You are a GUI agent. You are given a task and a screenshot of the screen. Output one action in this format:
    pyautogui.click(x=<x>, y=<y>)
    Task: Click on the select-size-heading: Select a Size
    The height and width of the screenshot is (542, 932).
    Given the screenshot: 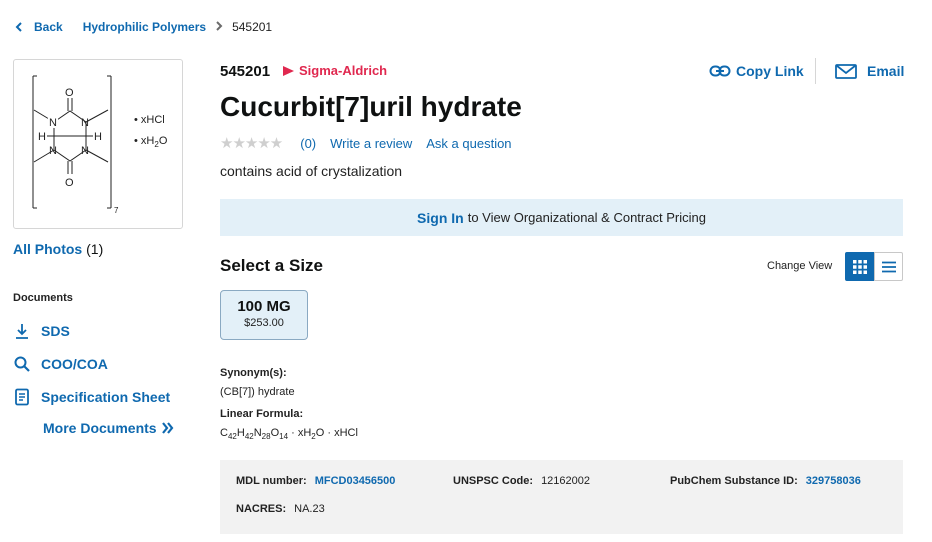 What is the action you would take?
    pyautogui.click(x=272, y=265)
    